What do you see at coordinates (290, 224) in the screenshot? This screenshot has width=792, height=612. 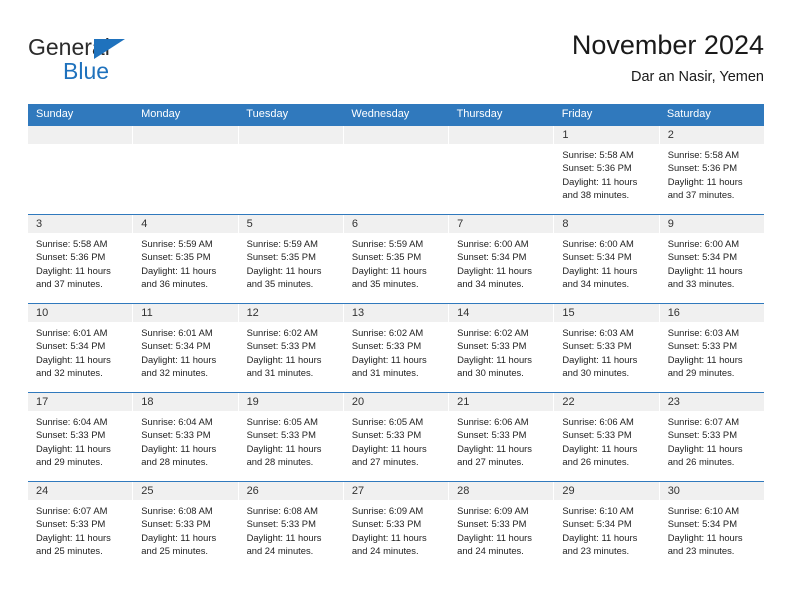 I see `day-number: 5` at bounding box center [290, 224].